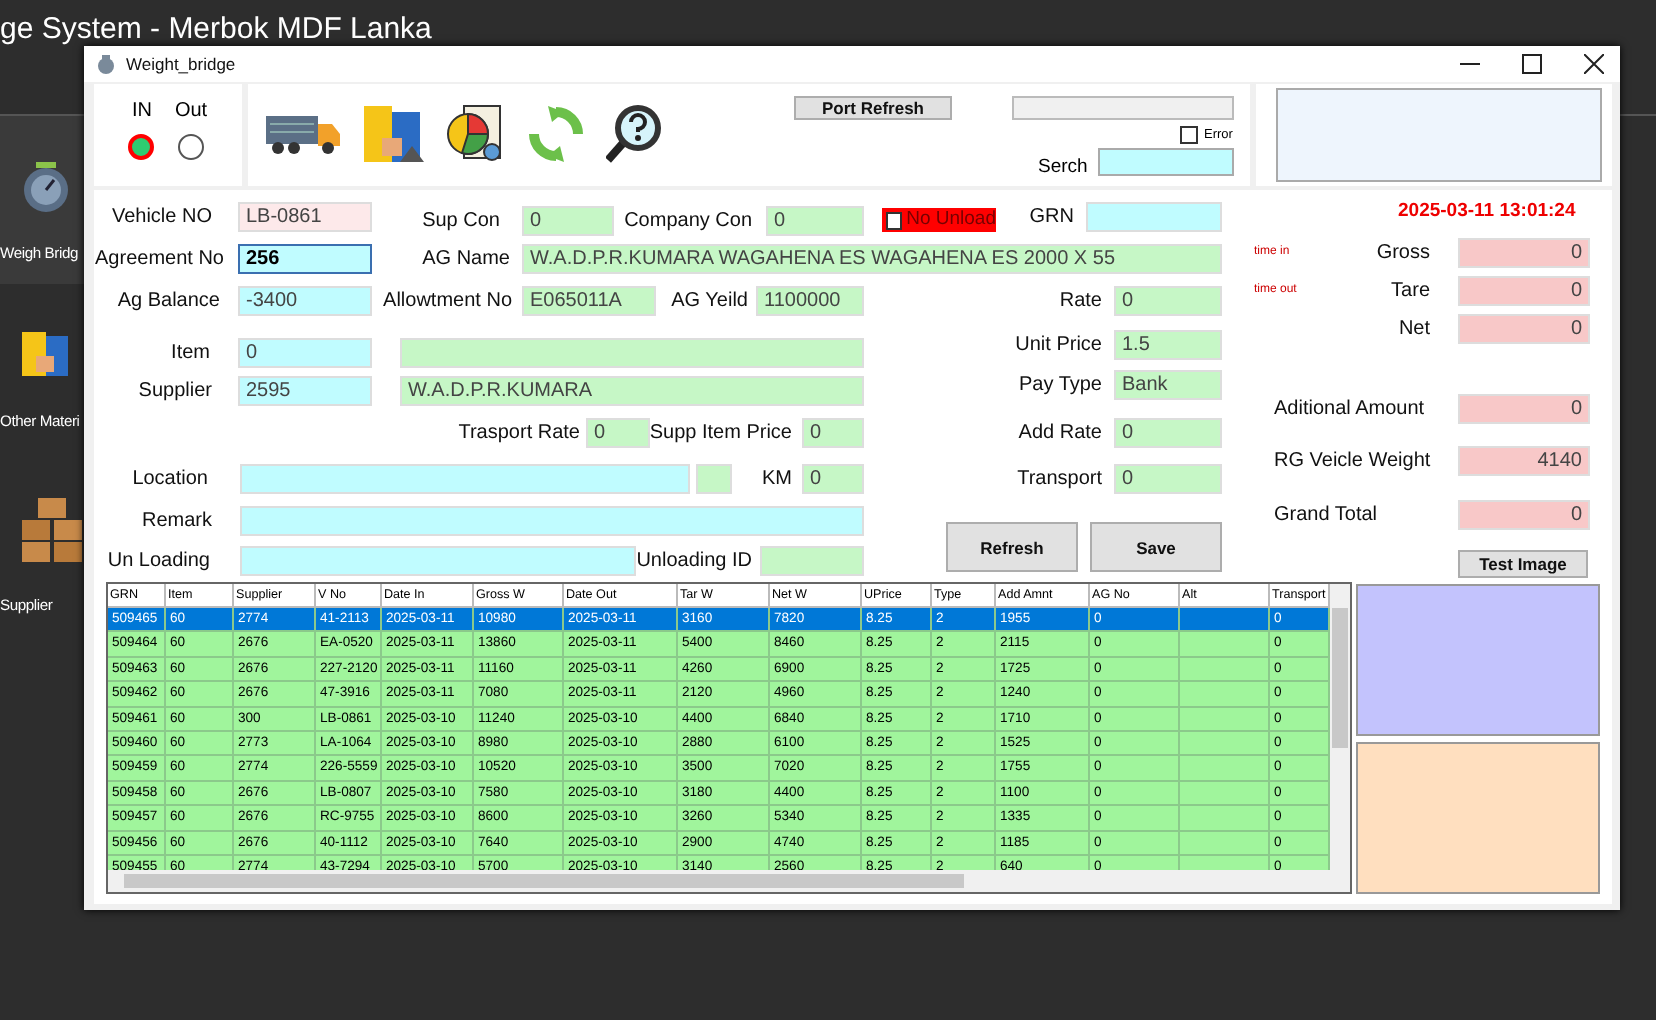 This screenshot has width=1656, height=1020. I want to click on field-label: Agreement No, so click(159, 259).